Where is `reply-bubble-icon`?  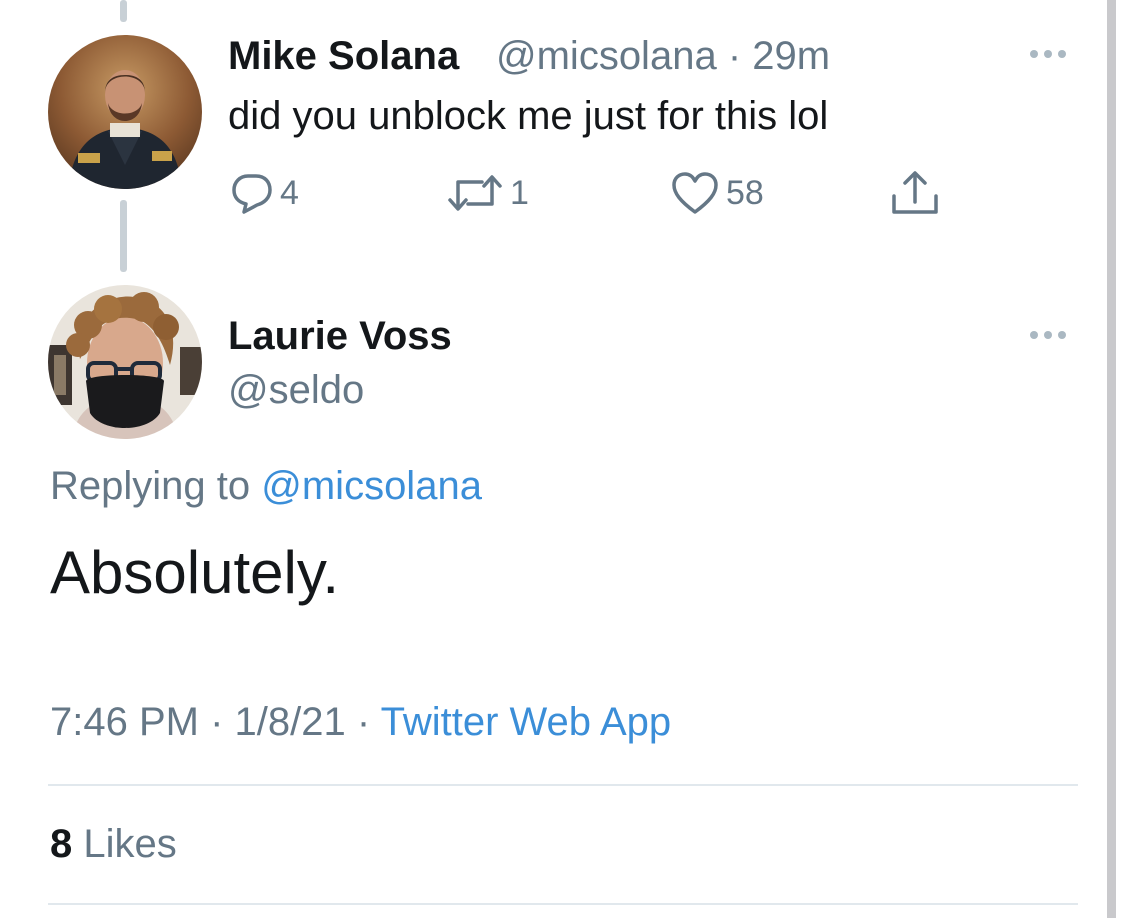 reply-bubble-icon is located at coordinates (252, 194).